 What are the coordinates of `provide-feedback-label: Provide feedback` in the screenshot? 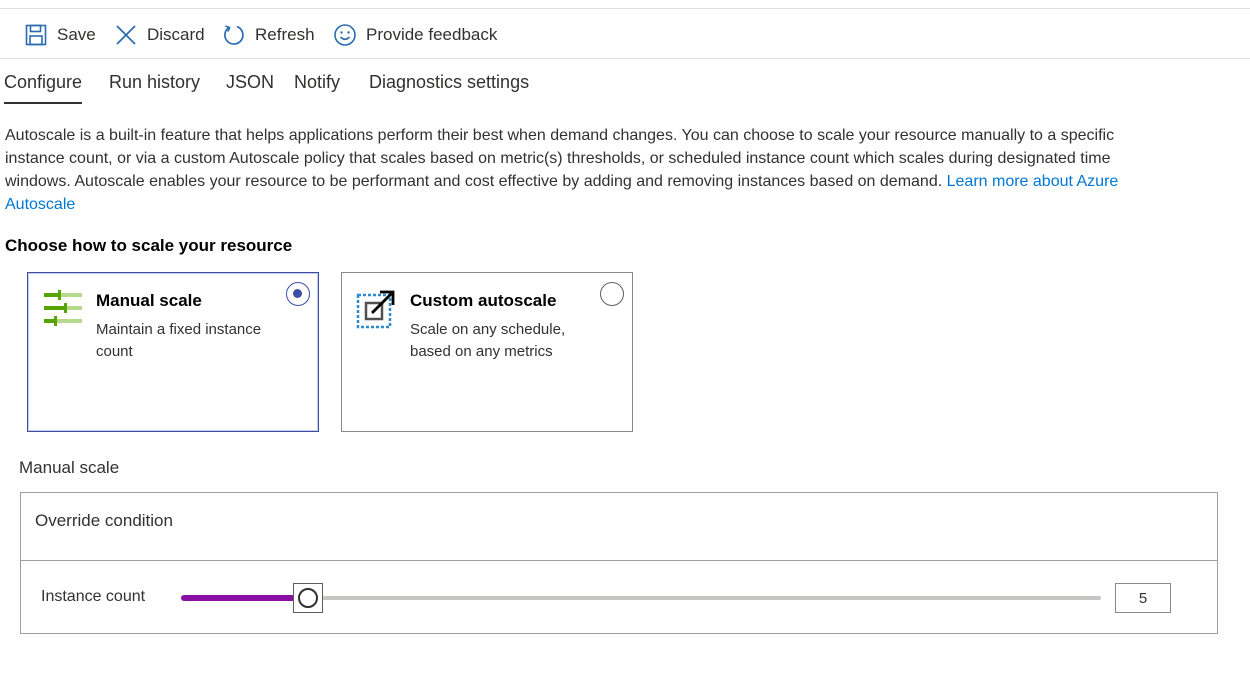 It's located at (432, 34).